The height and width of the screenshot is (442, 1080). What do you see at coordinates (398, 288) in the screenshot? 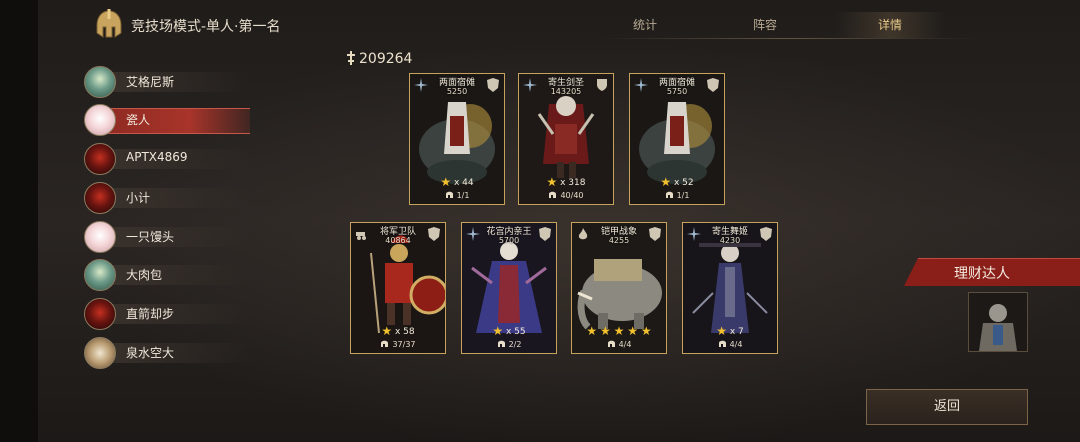
I see `unit-card: 将军卫队 40864 ★ x 58 37/37` at bounding box center [398, 288].